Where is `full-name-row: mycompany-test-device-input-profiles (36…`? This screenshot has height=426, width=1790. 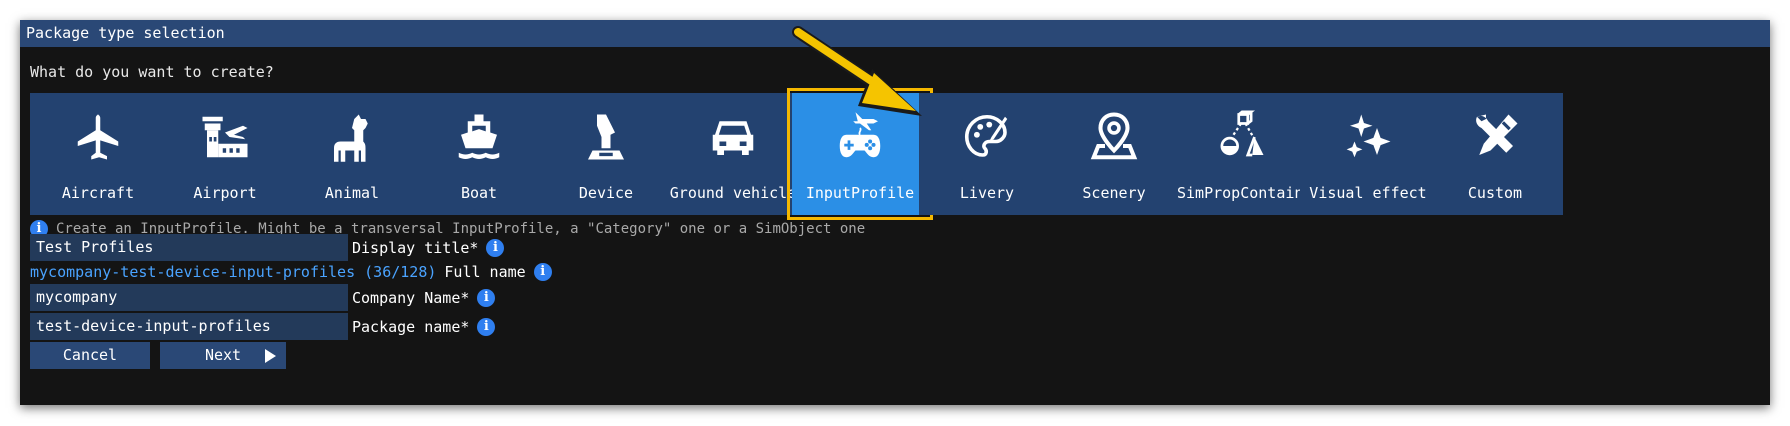
full-name-row: mycompany-test-device-input-profiles (36… is located at coordinates (291, 272).